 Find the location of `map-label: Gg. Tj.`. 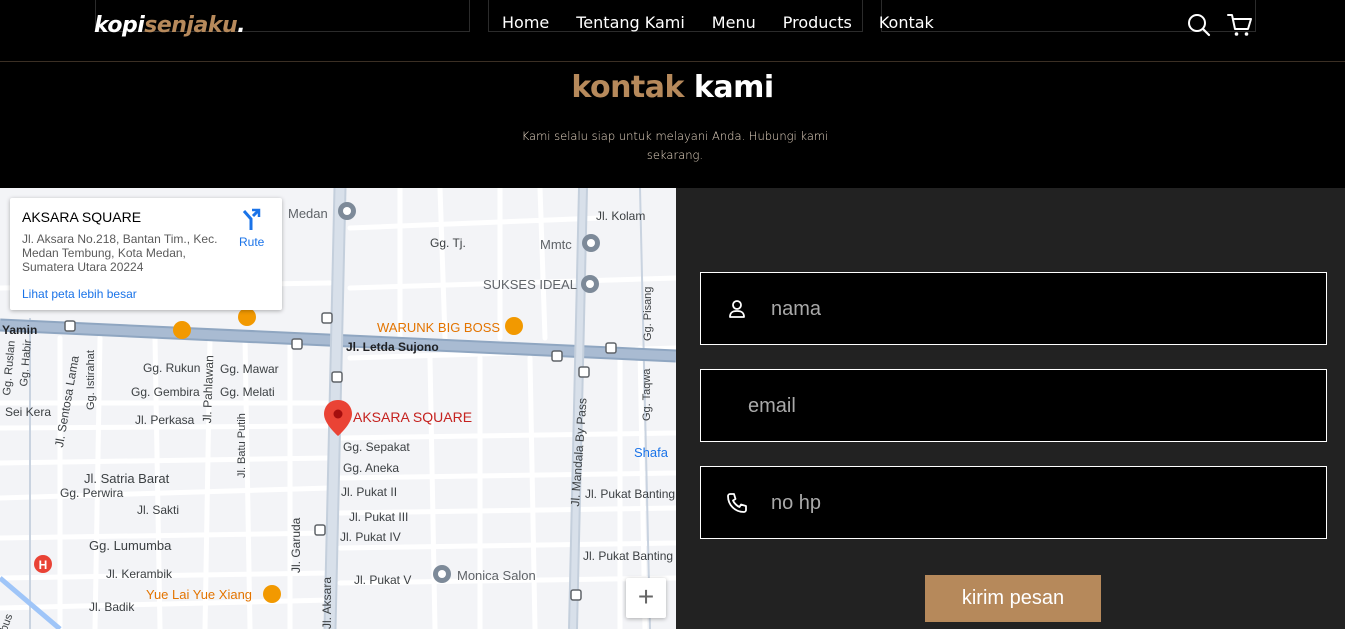

map-label: Gg. Tj. is located at coordinates (448, 243).